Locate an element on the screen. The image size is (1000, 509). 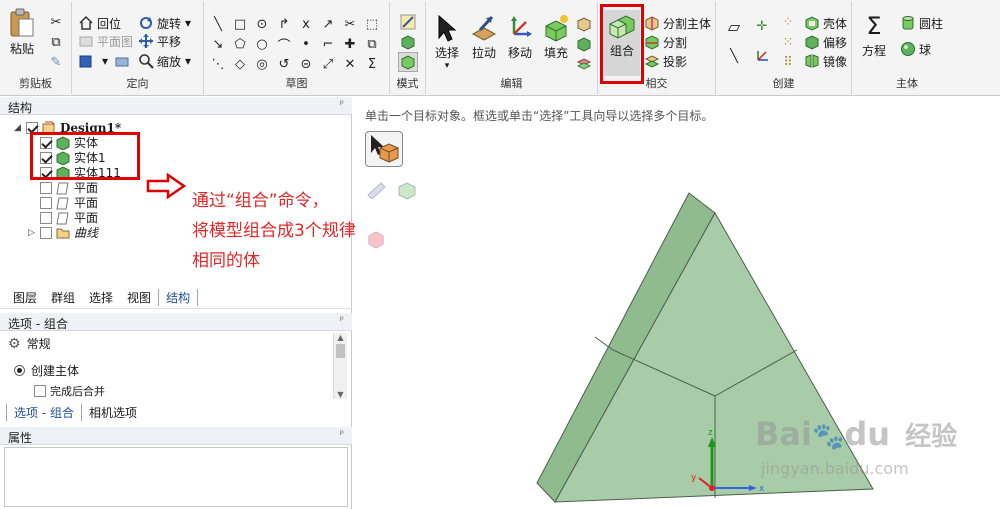
tab-groups: 群组 is located at coordinates (63, 297).